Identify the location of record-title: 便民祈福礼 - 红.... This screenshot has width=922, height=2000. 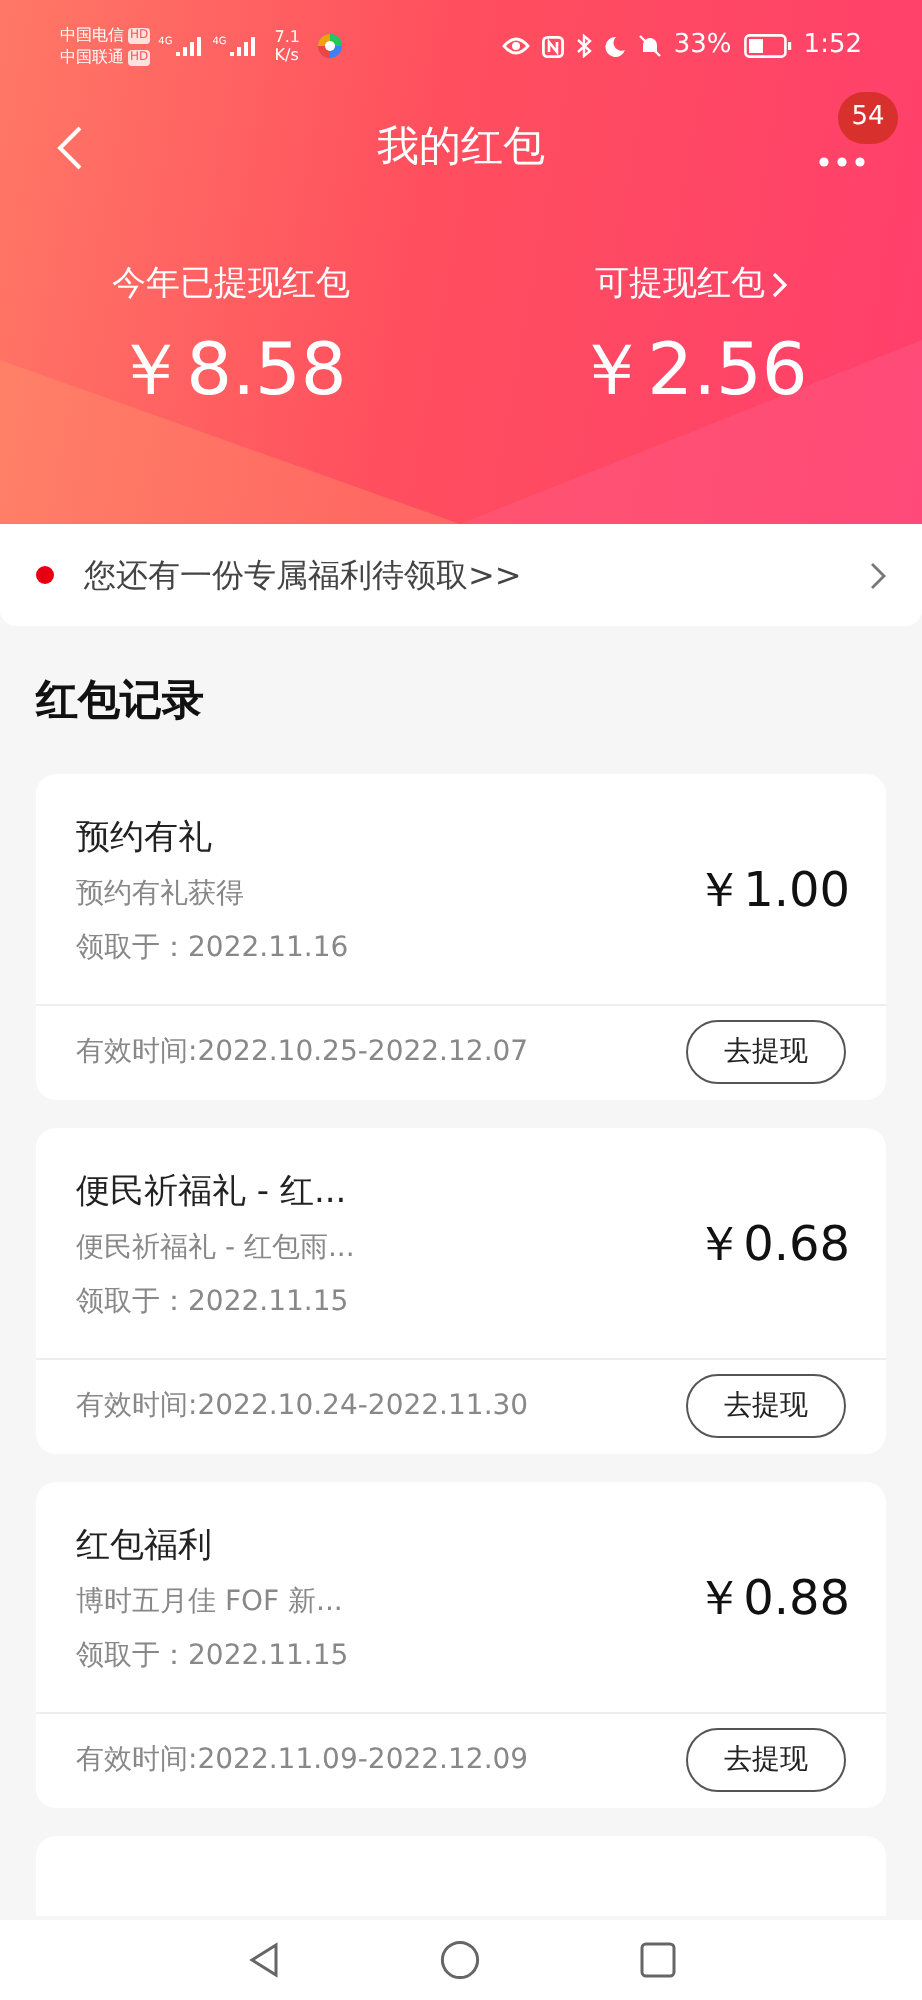
(212, 1192).